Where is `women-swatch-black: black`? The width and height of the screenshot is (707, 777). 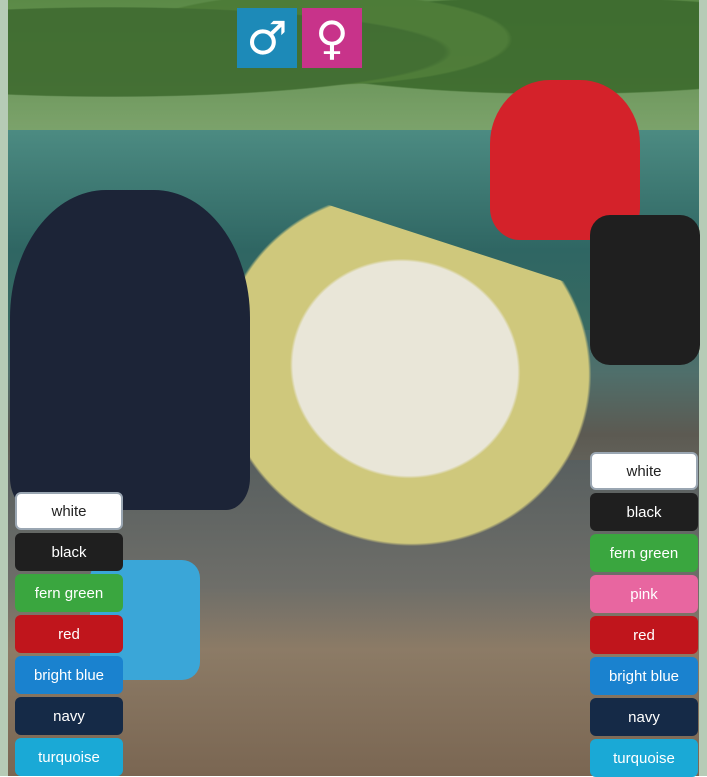 women-swatch-black: black is located at coordinates (644, 512).